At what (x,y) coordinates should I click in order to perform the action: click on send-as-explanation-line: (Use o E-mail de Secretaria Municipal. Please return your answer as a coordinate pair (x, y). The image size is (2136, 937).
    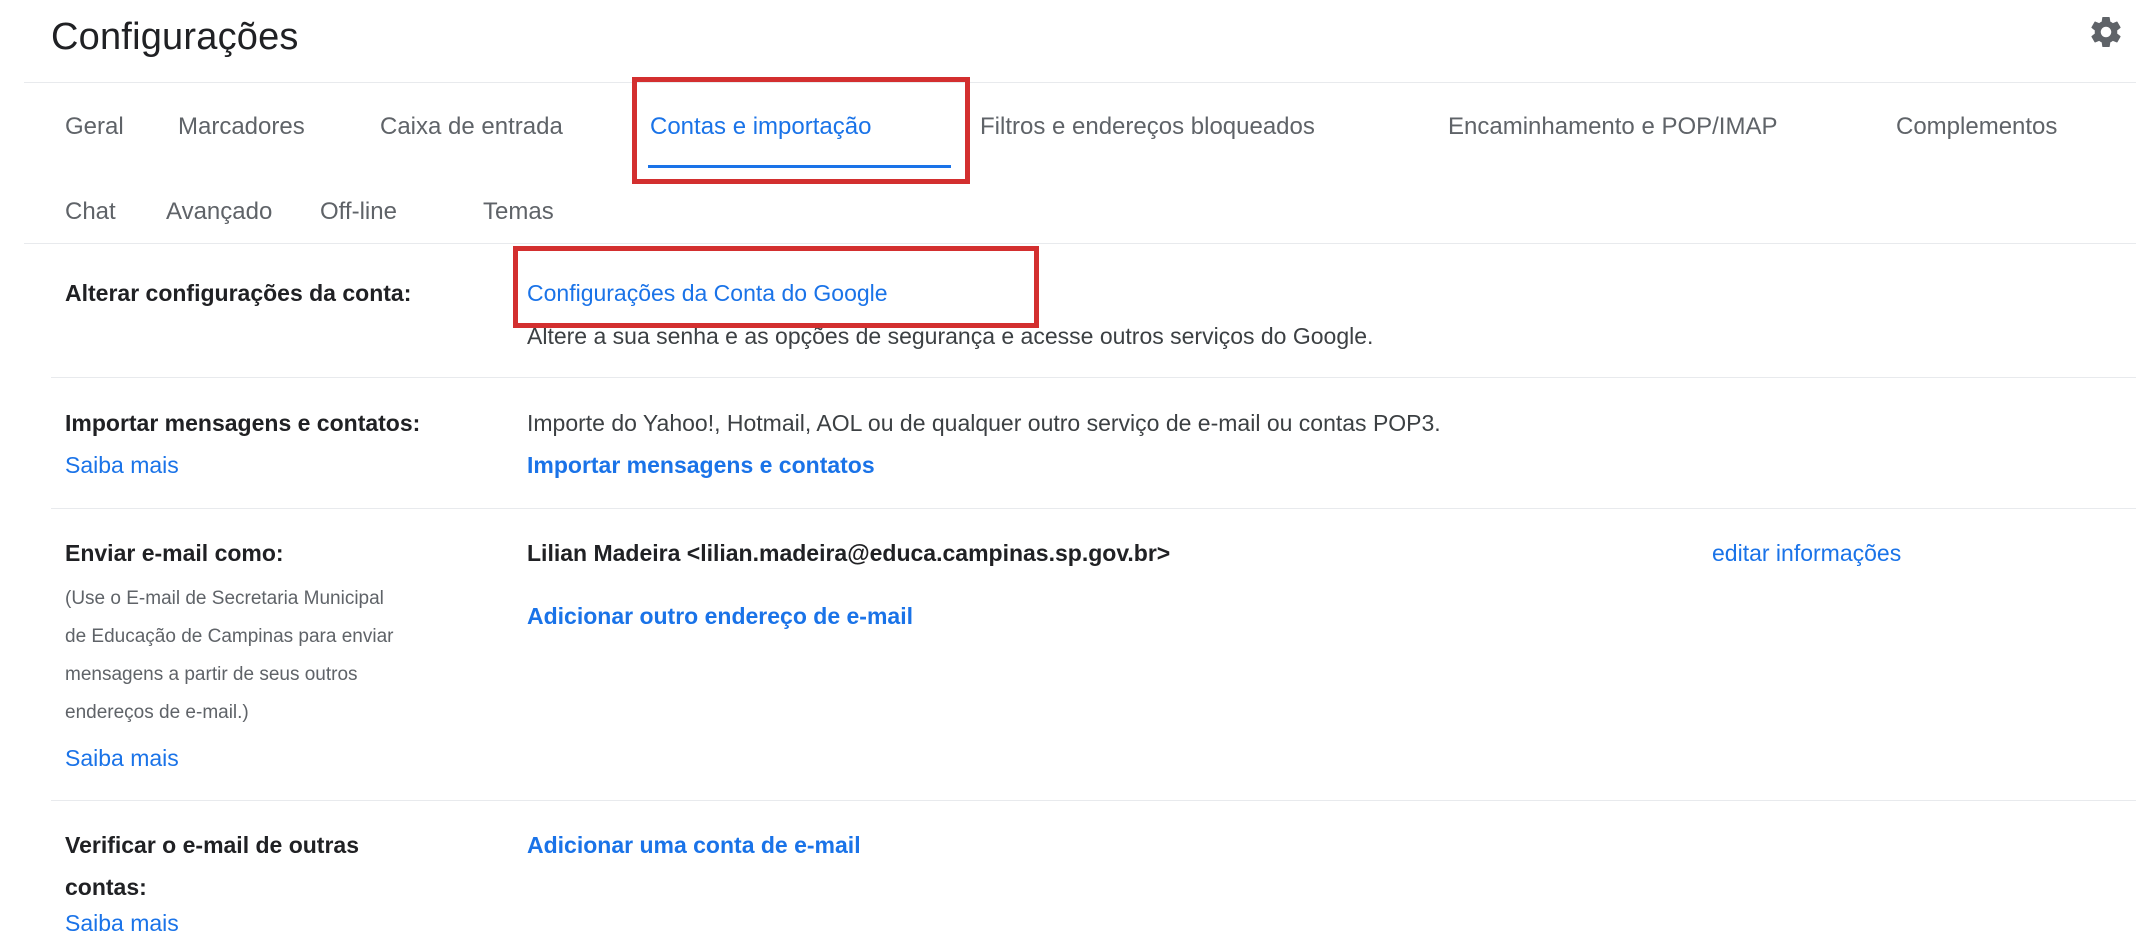
    Looking at the image, I should click on (224, 598).